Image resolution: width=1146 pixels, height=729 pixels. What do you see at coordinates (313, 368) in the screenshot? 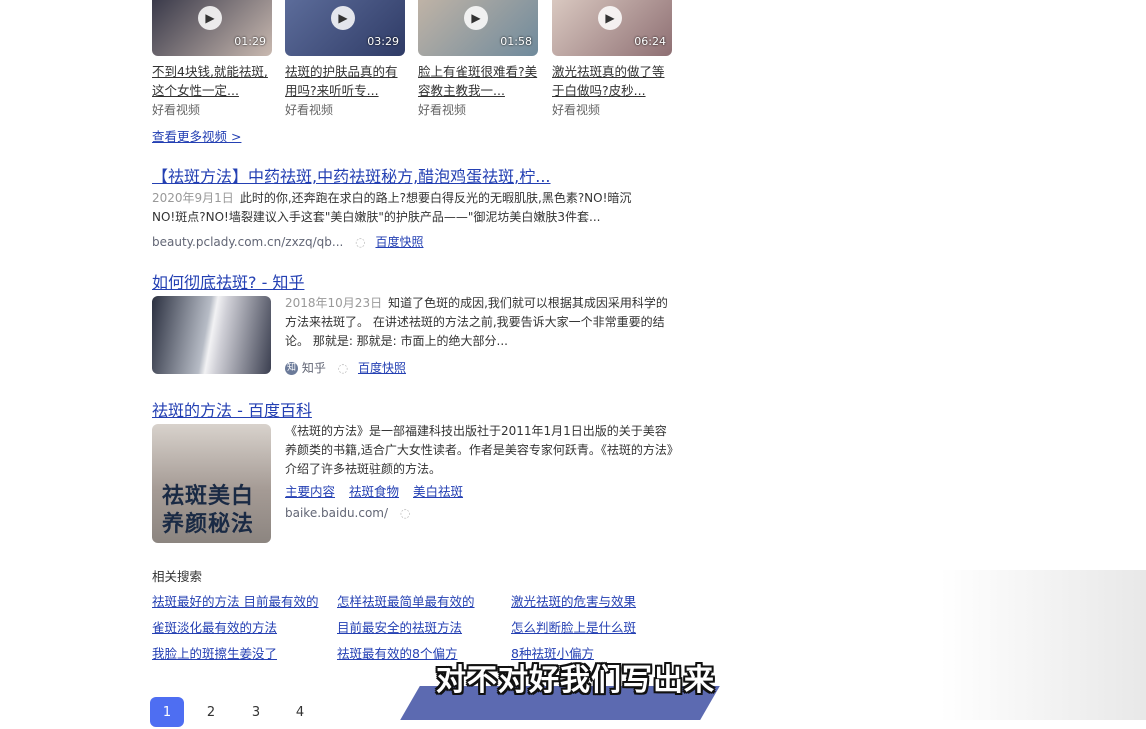
I see `result-source: 知乎` at bounding box center [313, 368].